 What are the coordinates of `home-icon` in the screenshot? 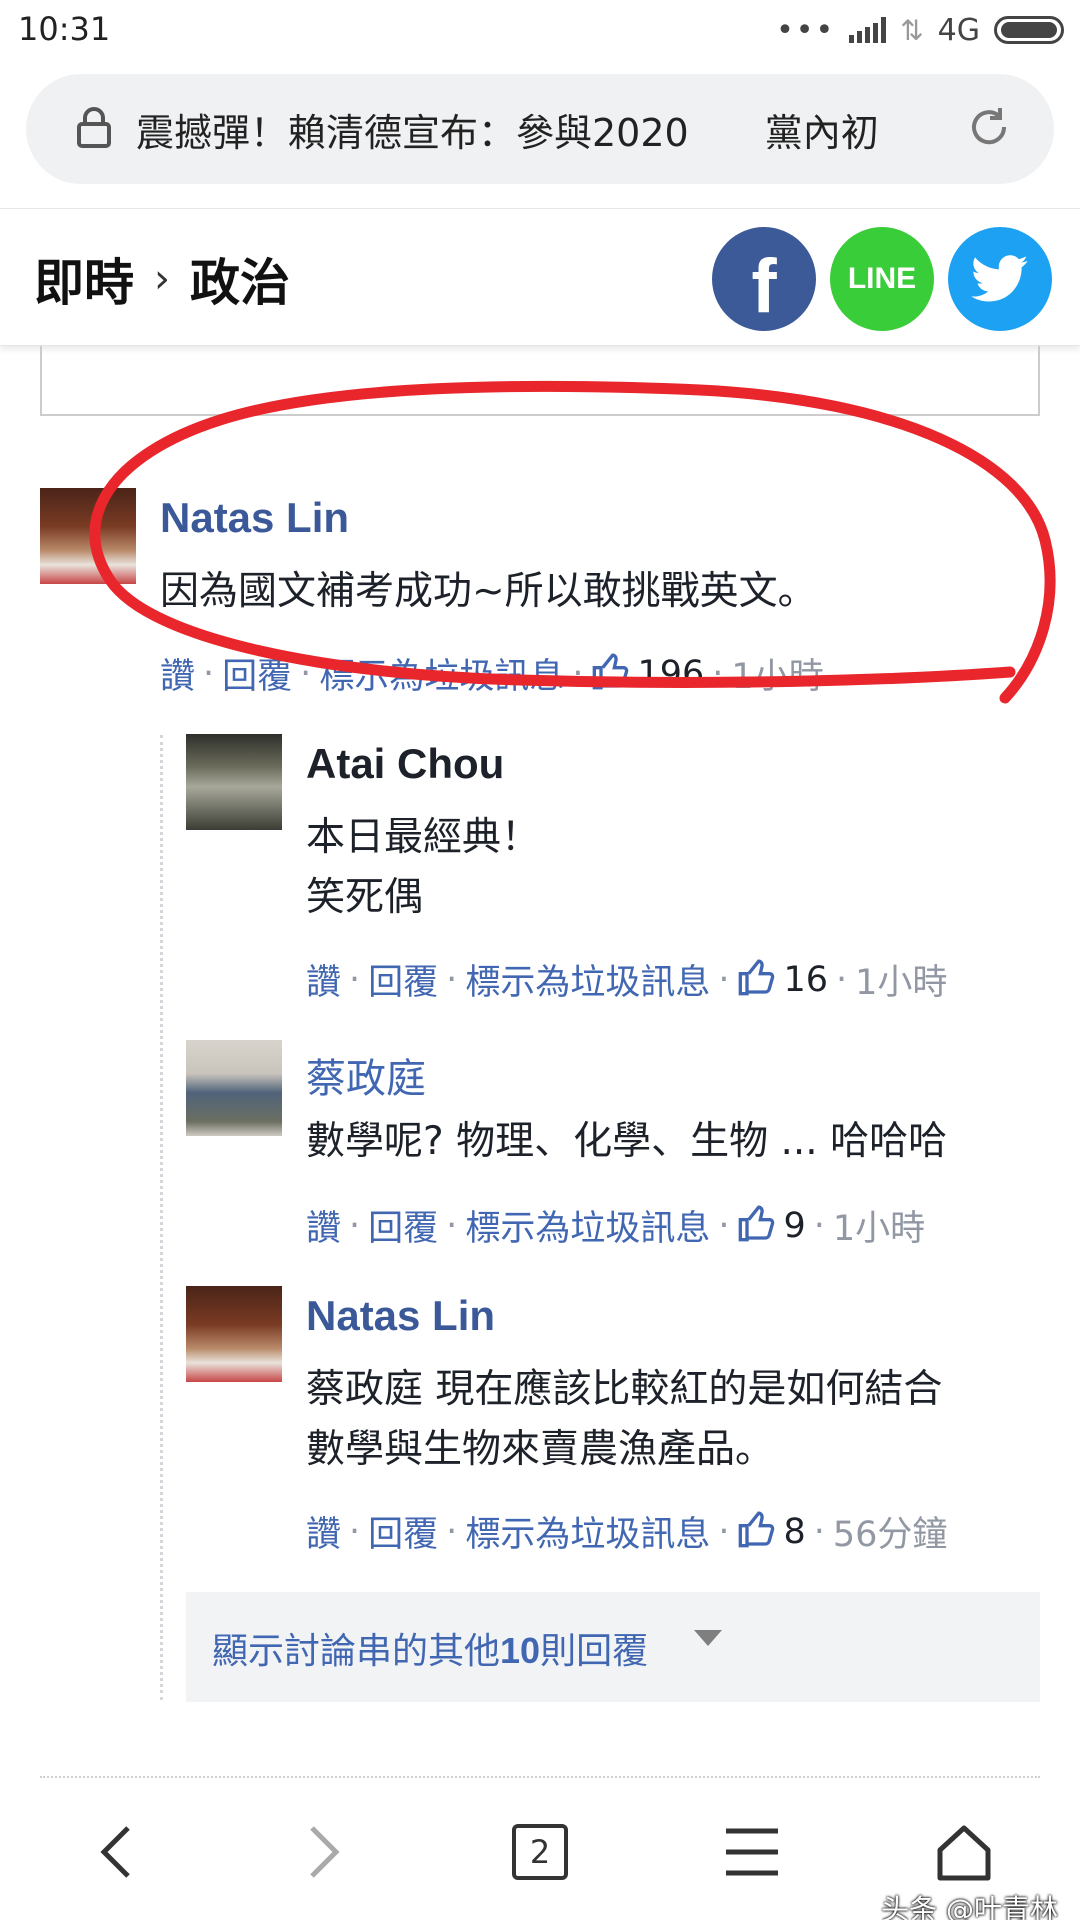 It's located at (964, 1853).